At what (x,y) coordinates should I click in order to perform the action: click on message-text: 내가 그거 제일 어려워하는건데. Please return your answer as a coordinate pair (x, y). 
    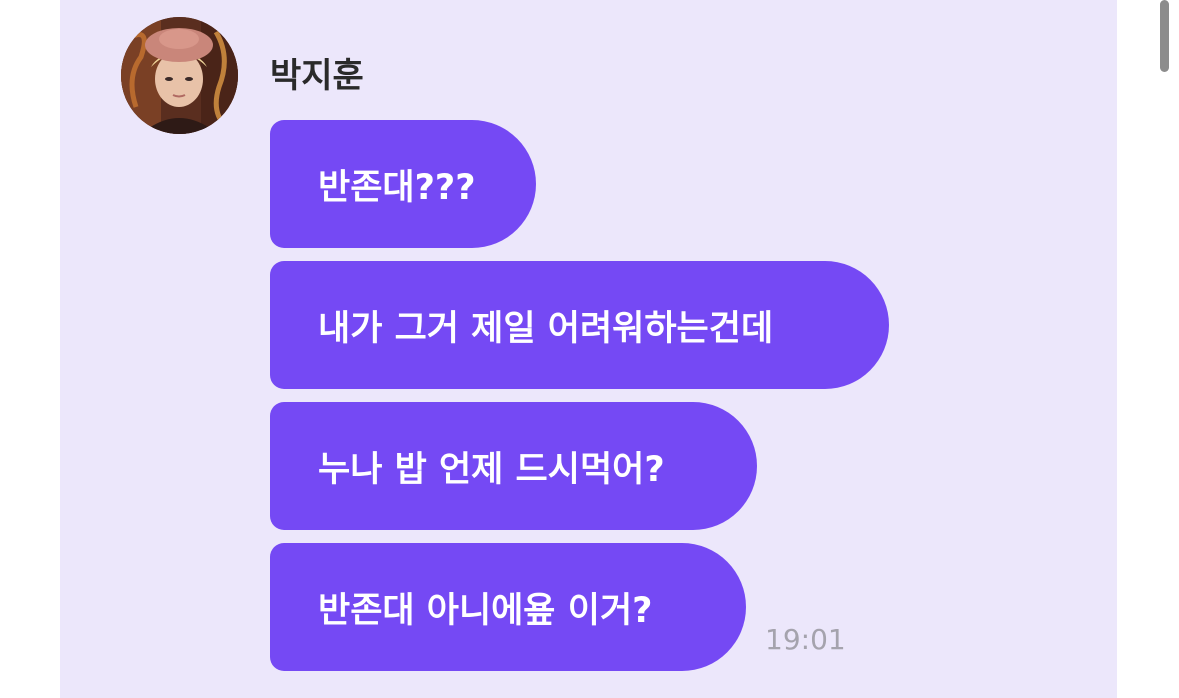
    Looking at the image, I should click on (546, 328).